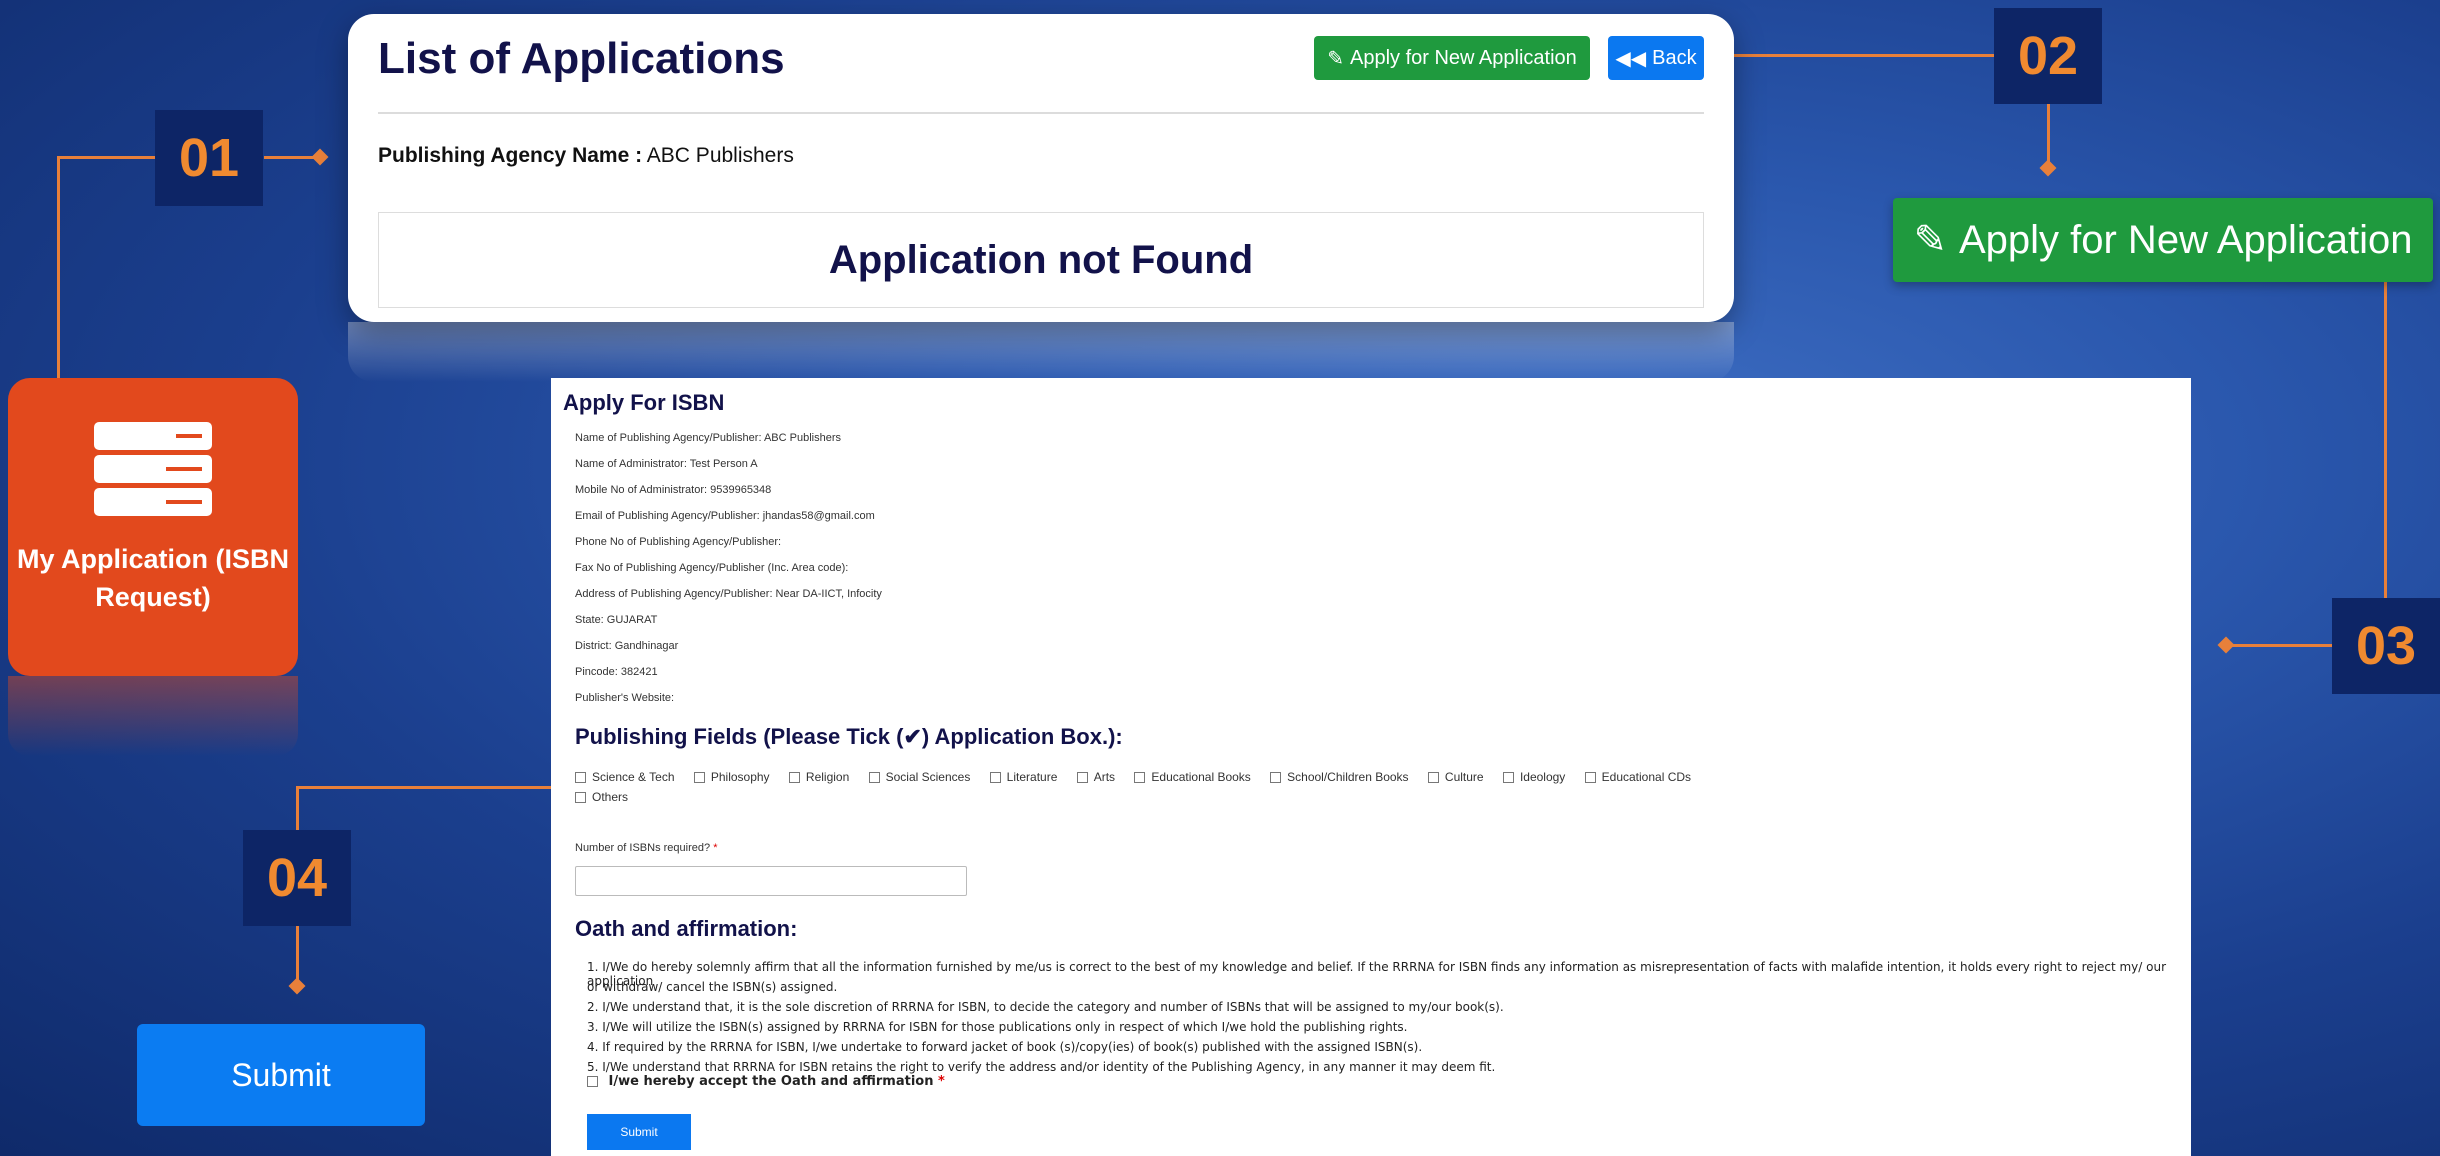 The image size is (2440, 1156). What do you see at coordinates (297, 878) in the screenshot?
I see `step-badge-04: 04` at bounding box center [297, 878].